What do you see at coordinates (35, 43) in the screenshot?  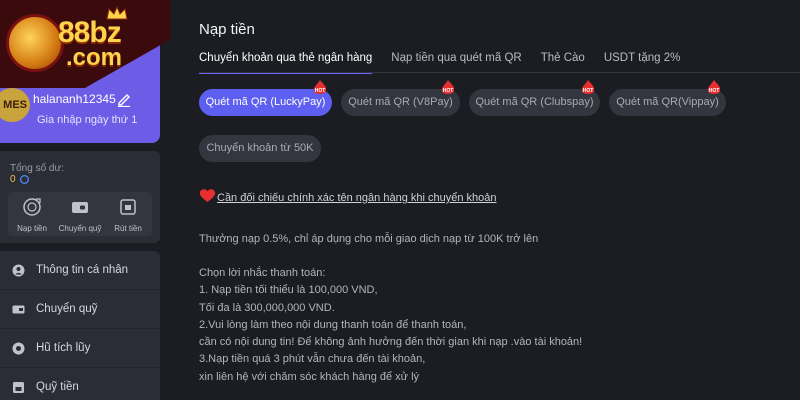 I see `logo-emblem` at bounding box center [35, 43].